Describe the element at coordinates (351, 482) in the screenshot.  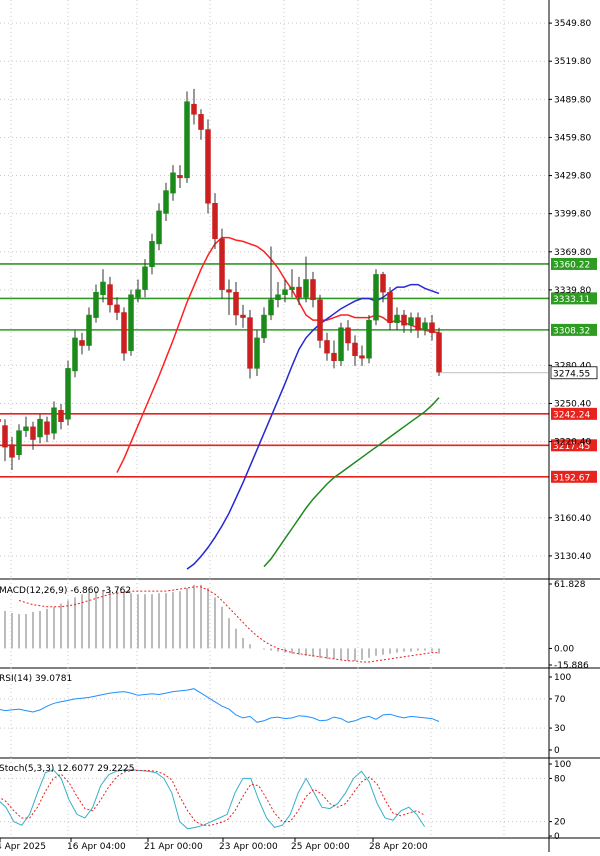
I see `moving-average-green` at that location.